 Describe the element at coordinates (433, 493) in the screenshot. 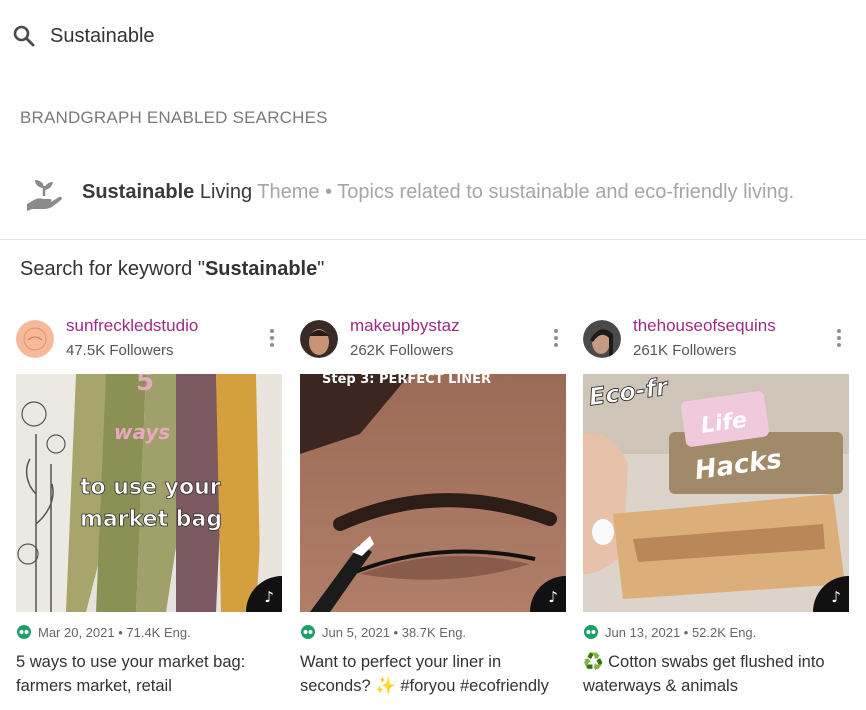

I see `video-thumbnail: Step 3: PERFECT LINER ♪` at that location.